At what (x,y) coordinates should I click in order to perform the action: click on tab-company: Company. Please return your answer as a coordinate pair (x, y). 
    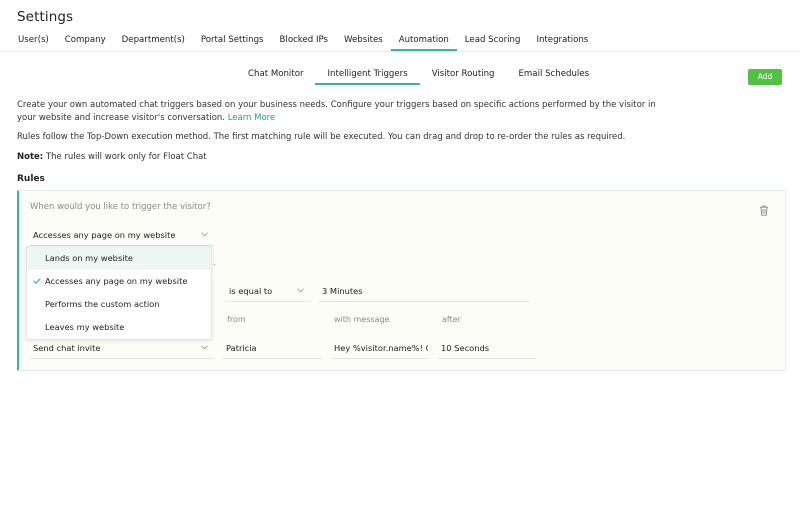
    Looking at the image, I should click on (85, 40).